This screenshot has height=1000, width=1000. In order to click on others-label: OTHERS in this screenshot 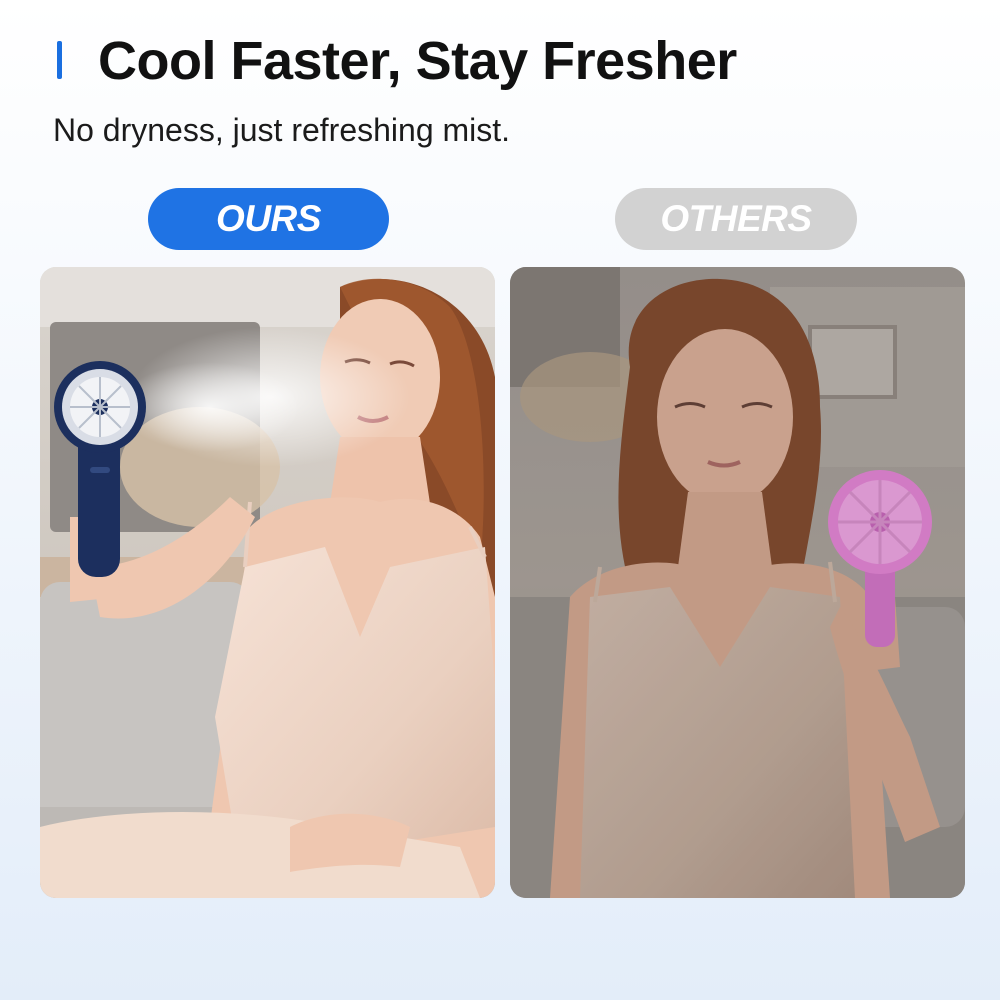, I will do `click(736, 218)`.